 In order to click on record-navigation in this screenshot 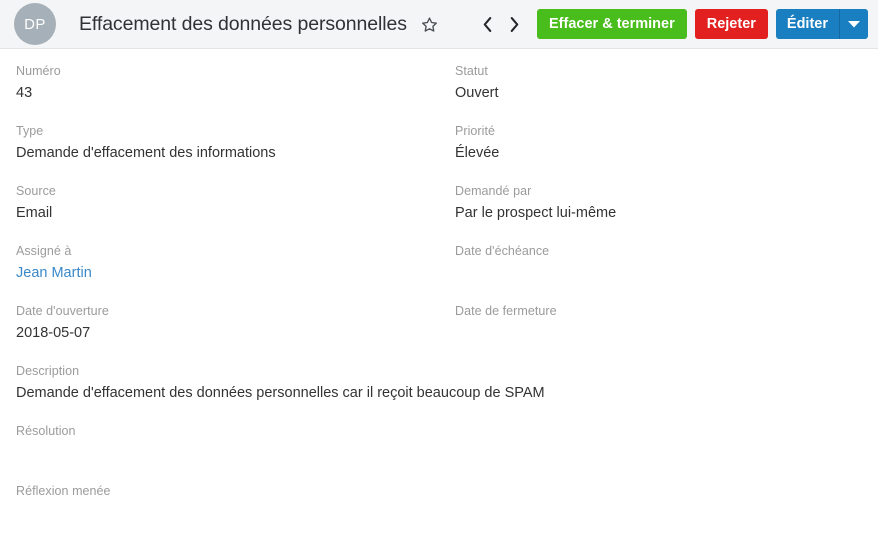, I will do `click(500, 24)`.